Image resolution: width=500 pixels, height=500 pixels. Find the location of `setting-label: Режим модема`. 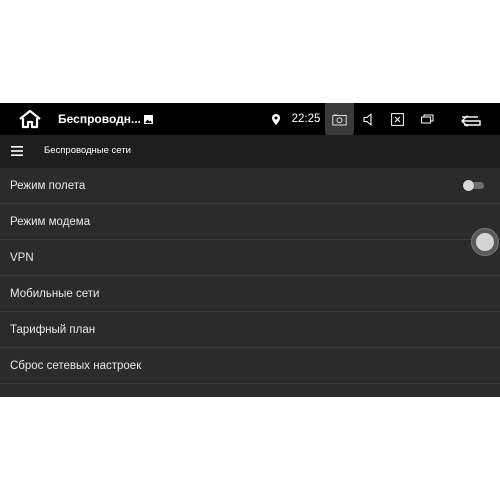

setting-label: Режим модема is located at coordinates (50, 221).